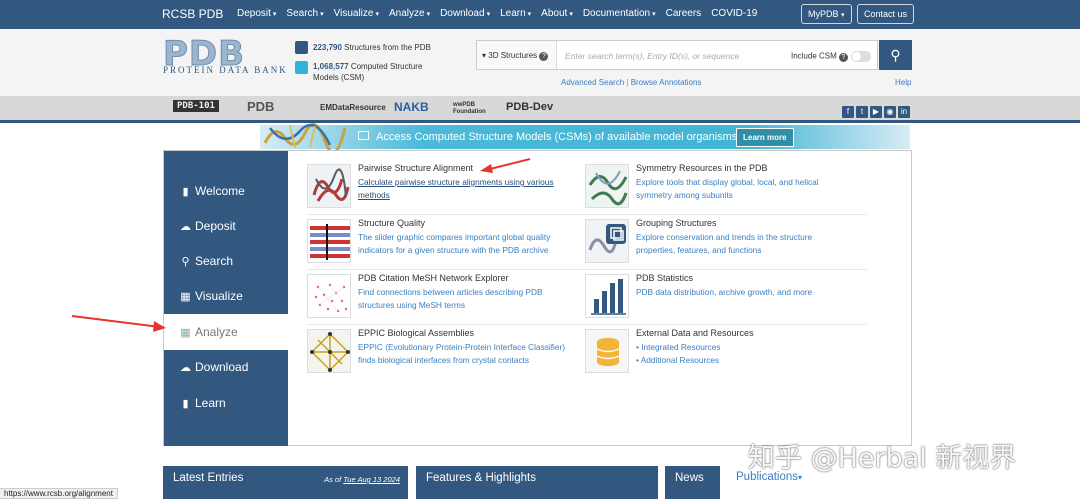 Image resolution: width=1080 pixels, height=499 pixels. What do you see at coordinates (619, 13) in the screenshot?
I see `menu-documentation: Documentation ▾` at bounding box center [619, 13].